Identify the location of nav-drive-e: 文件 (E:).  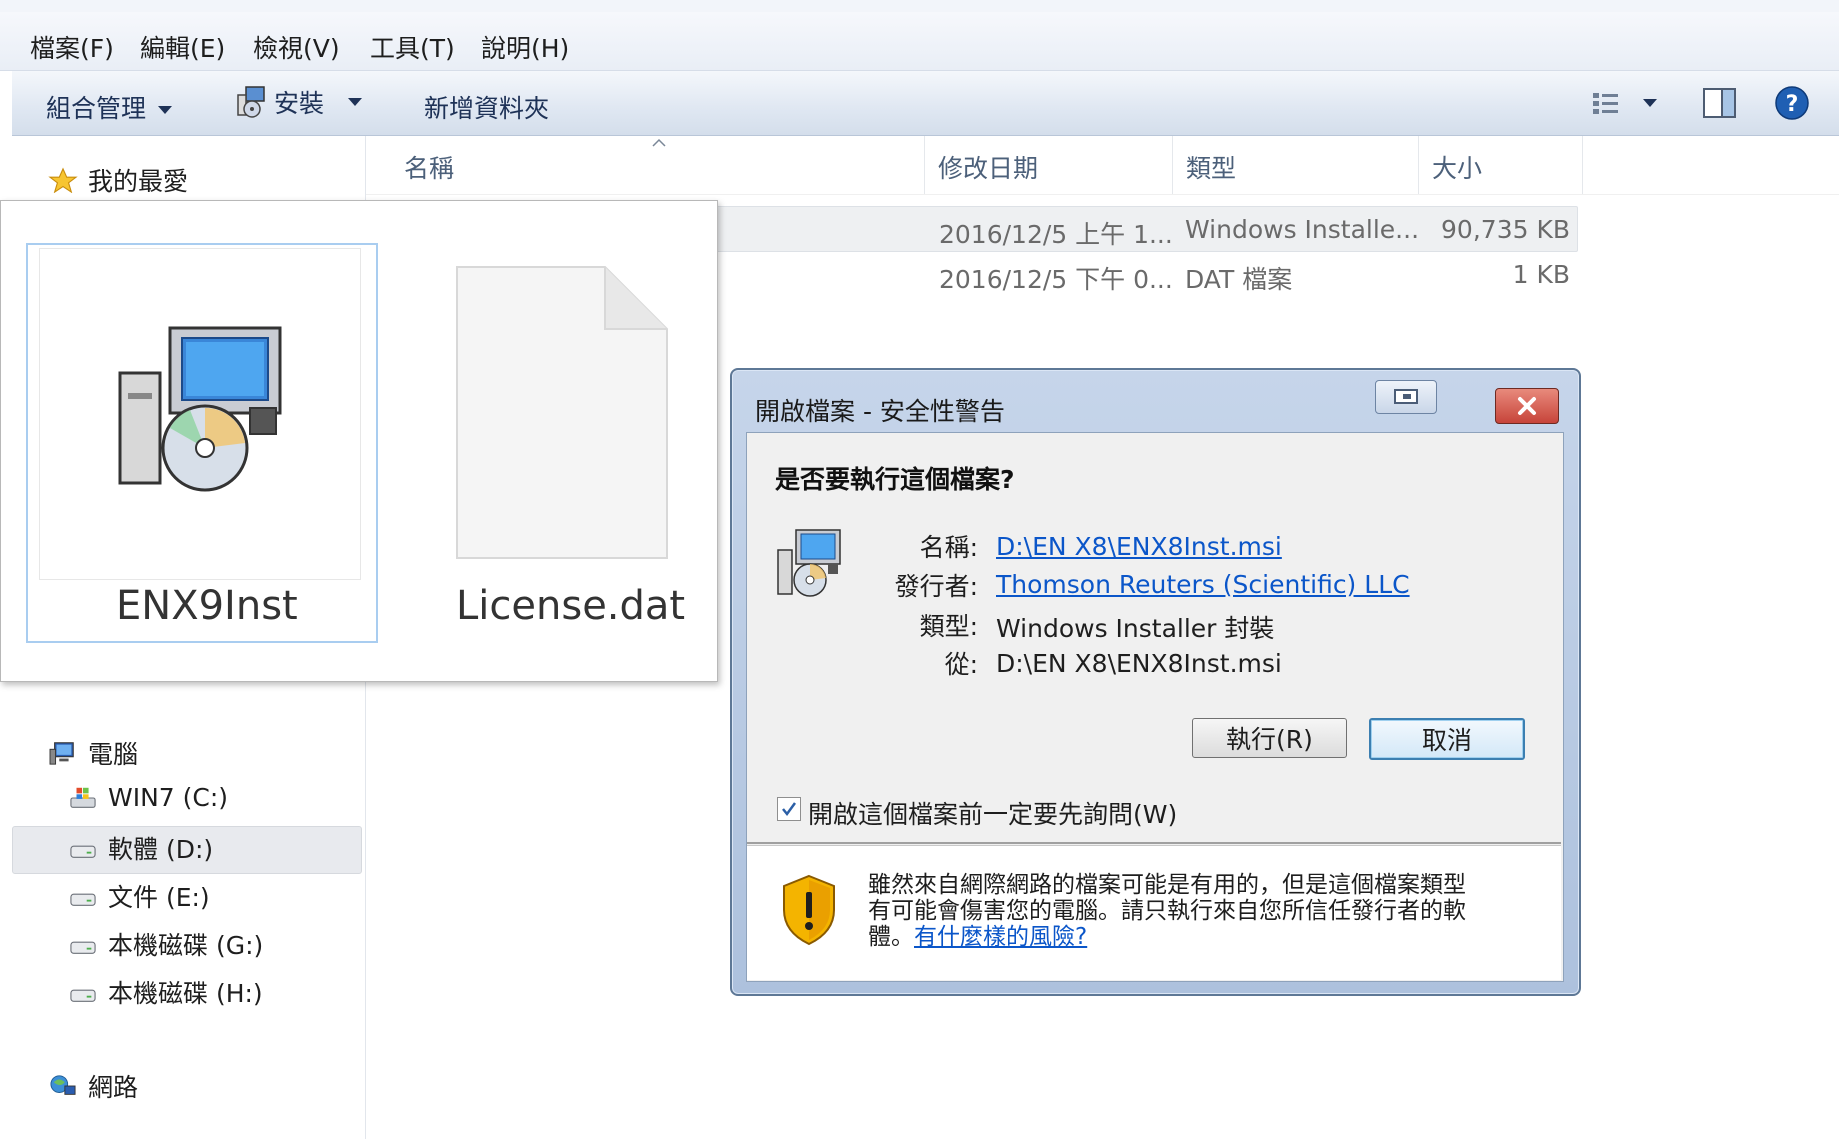
(139, 896).